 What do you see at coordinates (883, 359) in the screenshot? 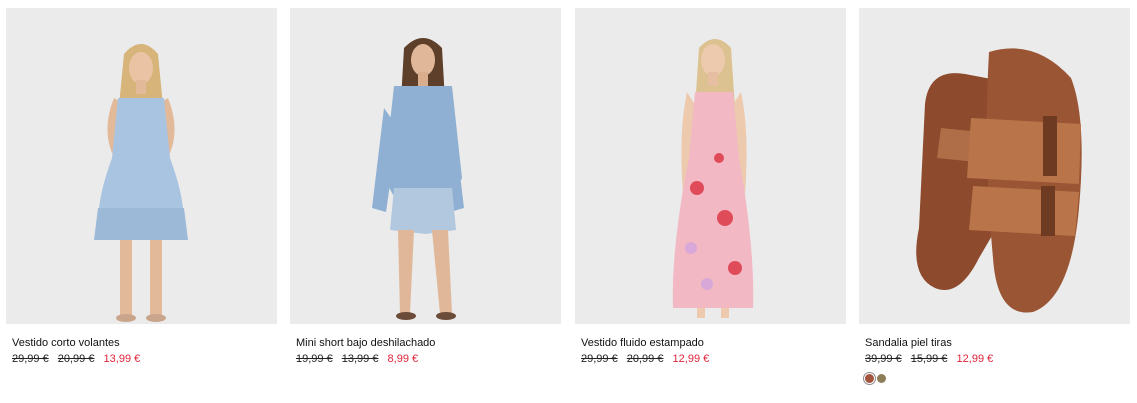
I see `original-price: 39,99 €` at bounding box center [883, 359].